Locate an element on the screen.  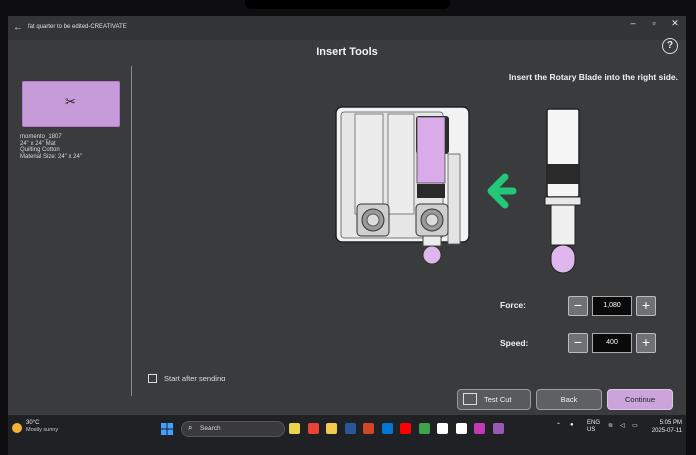
continue-button: Continue is located at coordinates (640, 399).